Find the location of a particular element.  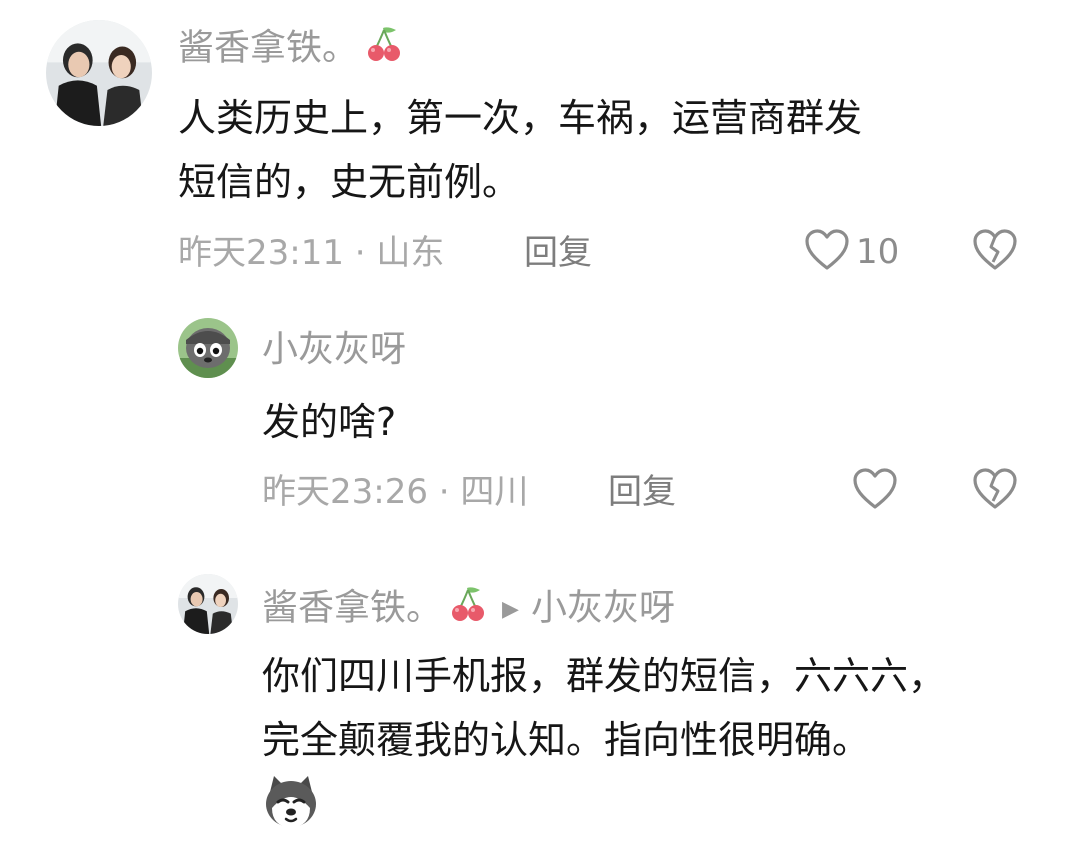

username-text: 酱香拿铁。 is located at coordinates (268, 48).